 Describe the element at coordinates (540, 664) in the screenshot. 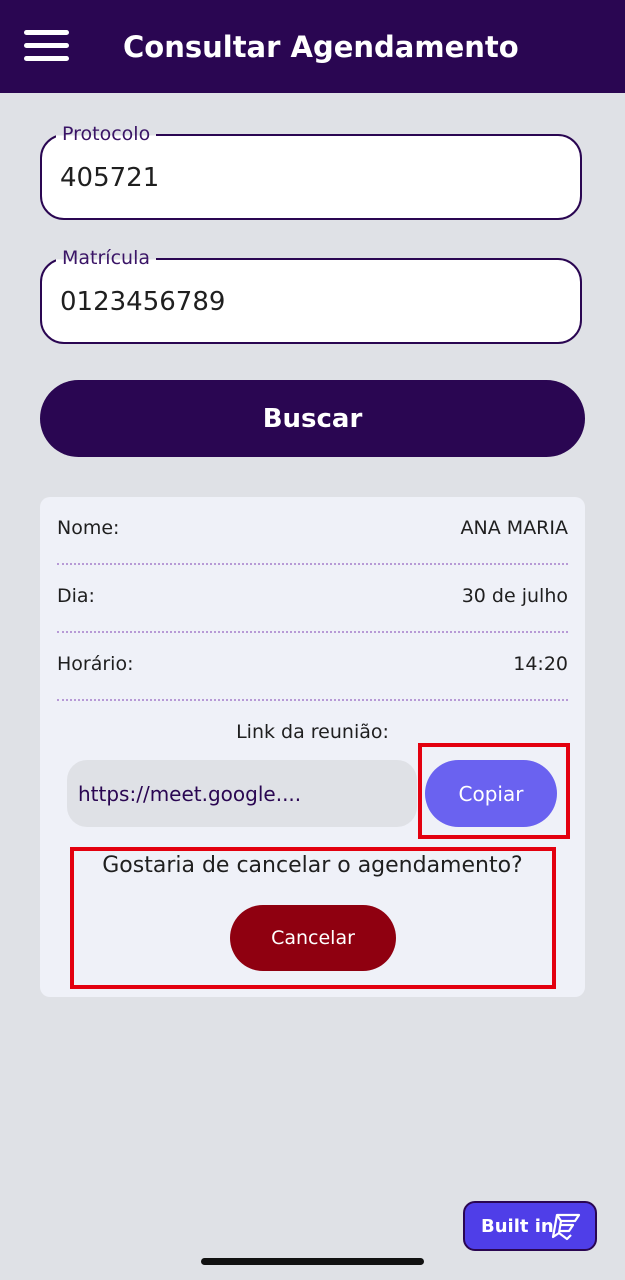

I see `horario-value: 14:20` at that location.